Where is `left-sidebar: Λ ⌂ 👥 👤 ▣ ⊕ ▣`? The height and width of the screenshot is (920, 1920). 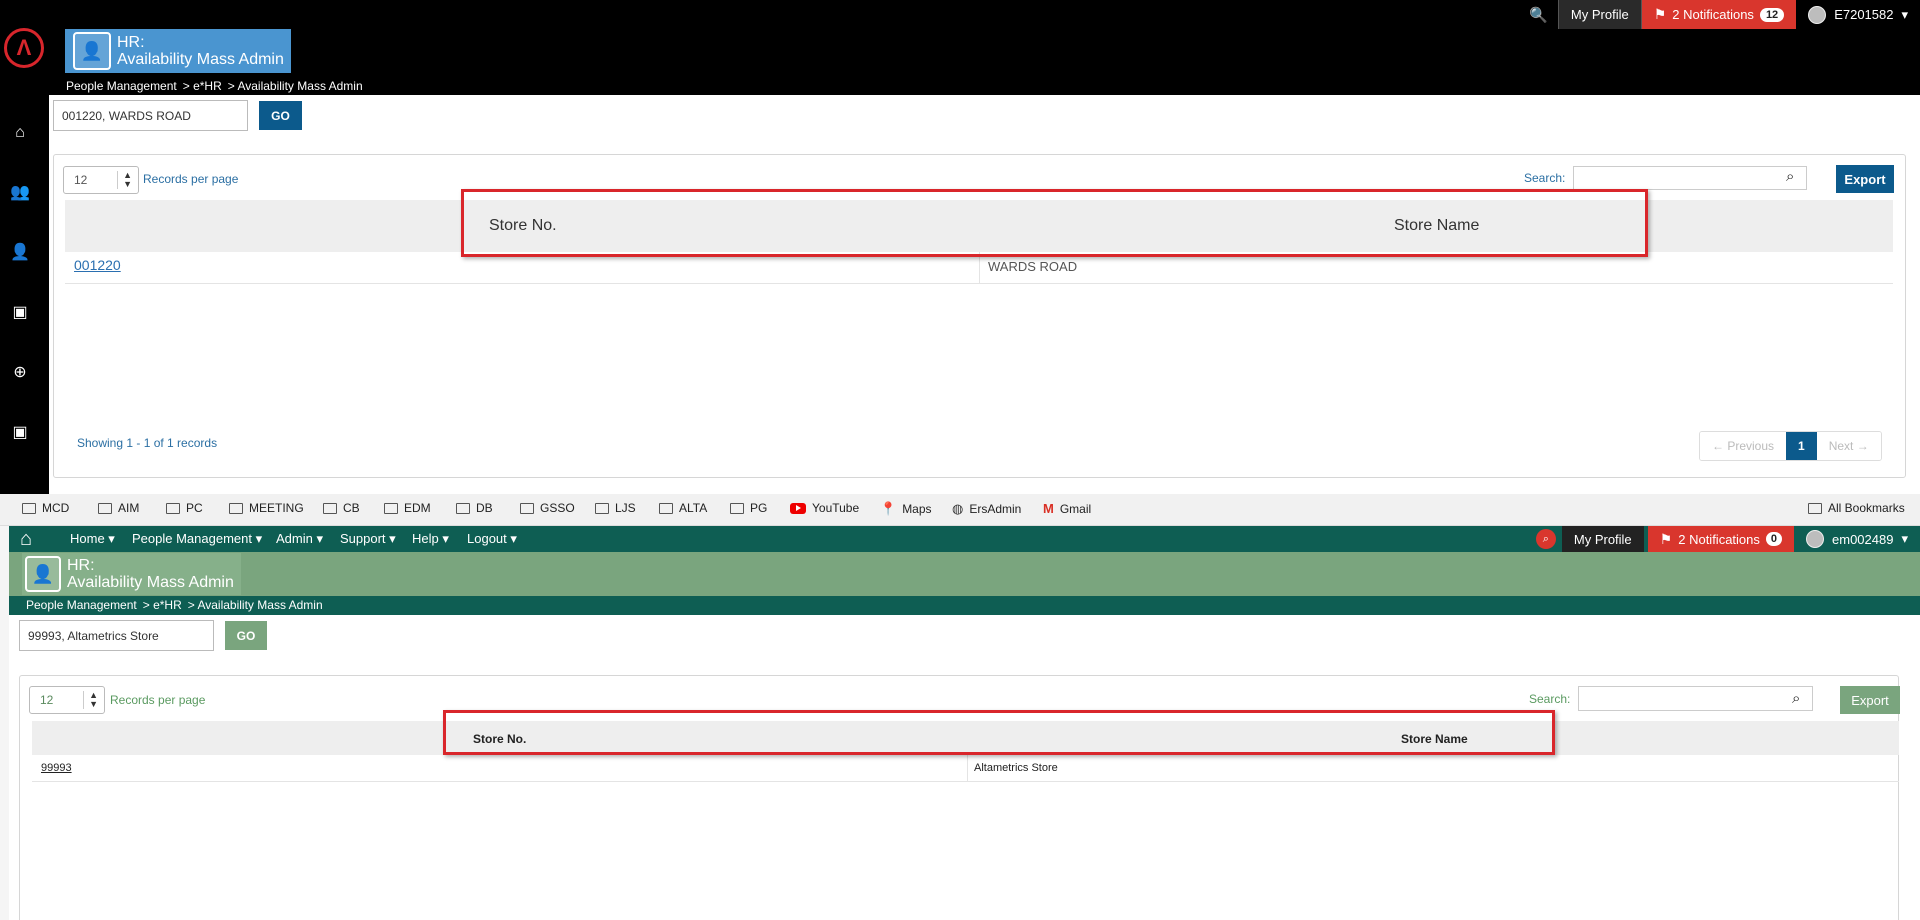 left-sidebar: Λ ⌂ 👥 👤 ▣ ⊕ ▣ is located at coordinates (24, 247).